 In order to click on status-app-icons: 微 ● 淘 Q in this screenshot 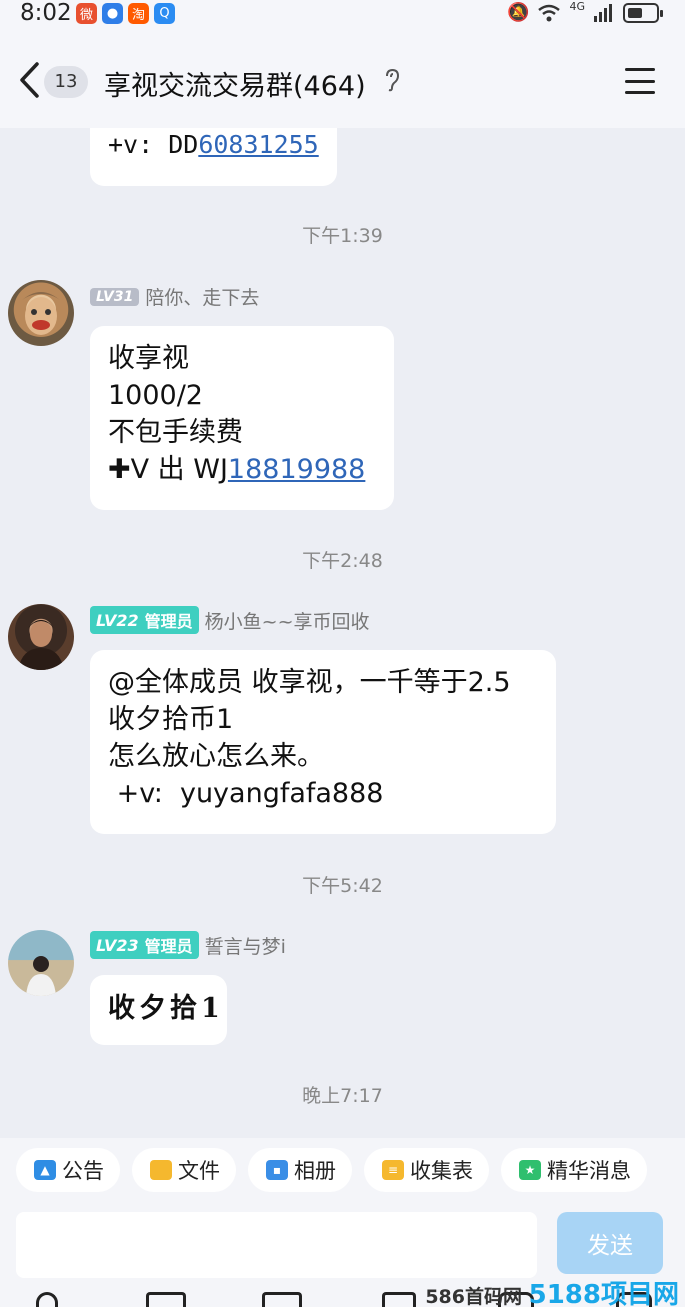, I will do `click(125, 13)`.